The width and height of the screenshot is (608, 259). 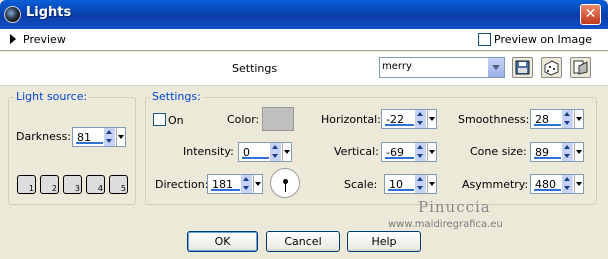 What do you see at coordinates (49, 12) in the screenshot?
I see `window-title: Lights` at bounding box center [49, 12].